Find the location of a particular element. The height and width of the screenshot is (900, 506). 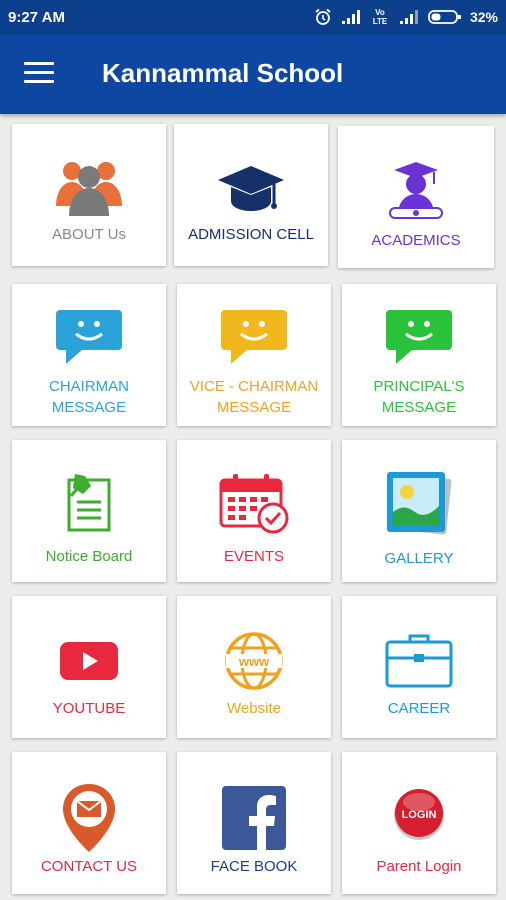

calendar-check-icon is located at coordinates (254, 505).